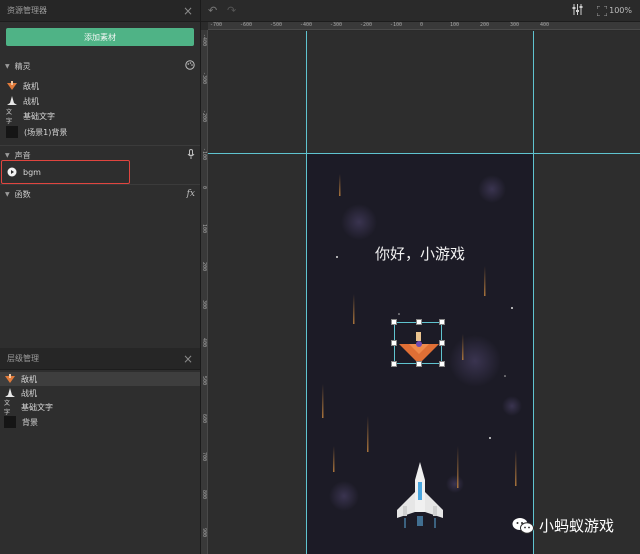 The image size is (640, 554). What do you see at coordinates (577, 11) in the screenshot?
I see `adjust-sliders-icon` at bounding box center [577, 11].